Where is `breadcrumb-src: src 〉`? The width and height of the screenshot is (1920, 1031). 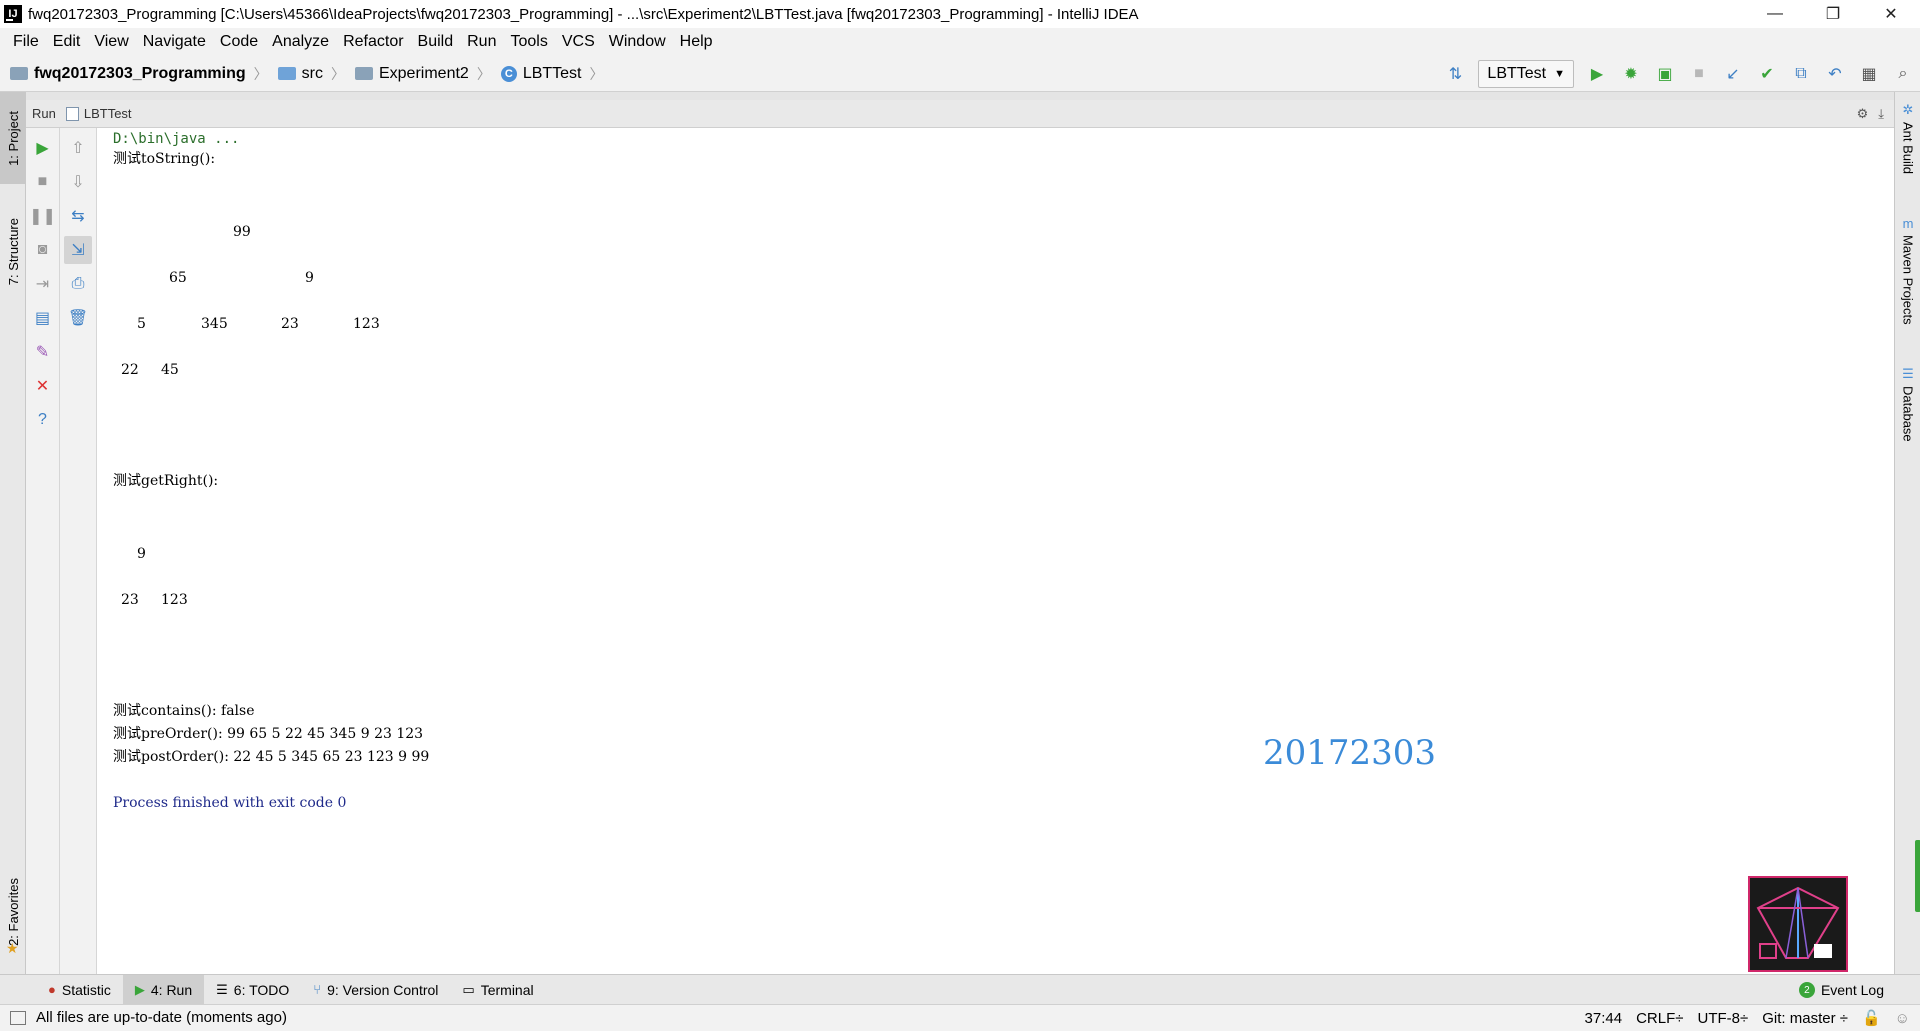
breadcrumb-src: src 〉 is located at coordinates (311, 74).